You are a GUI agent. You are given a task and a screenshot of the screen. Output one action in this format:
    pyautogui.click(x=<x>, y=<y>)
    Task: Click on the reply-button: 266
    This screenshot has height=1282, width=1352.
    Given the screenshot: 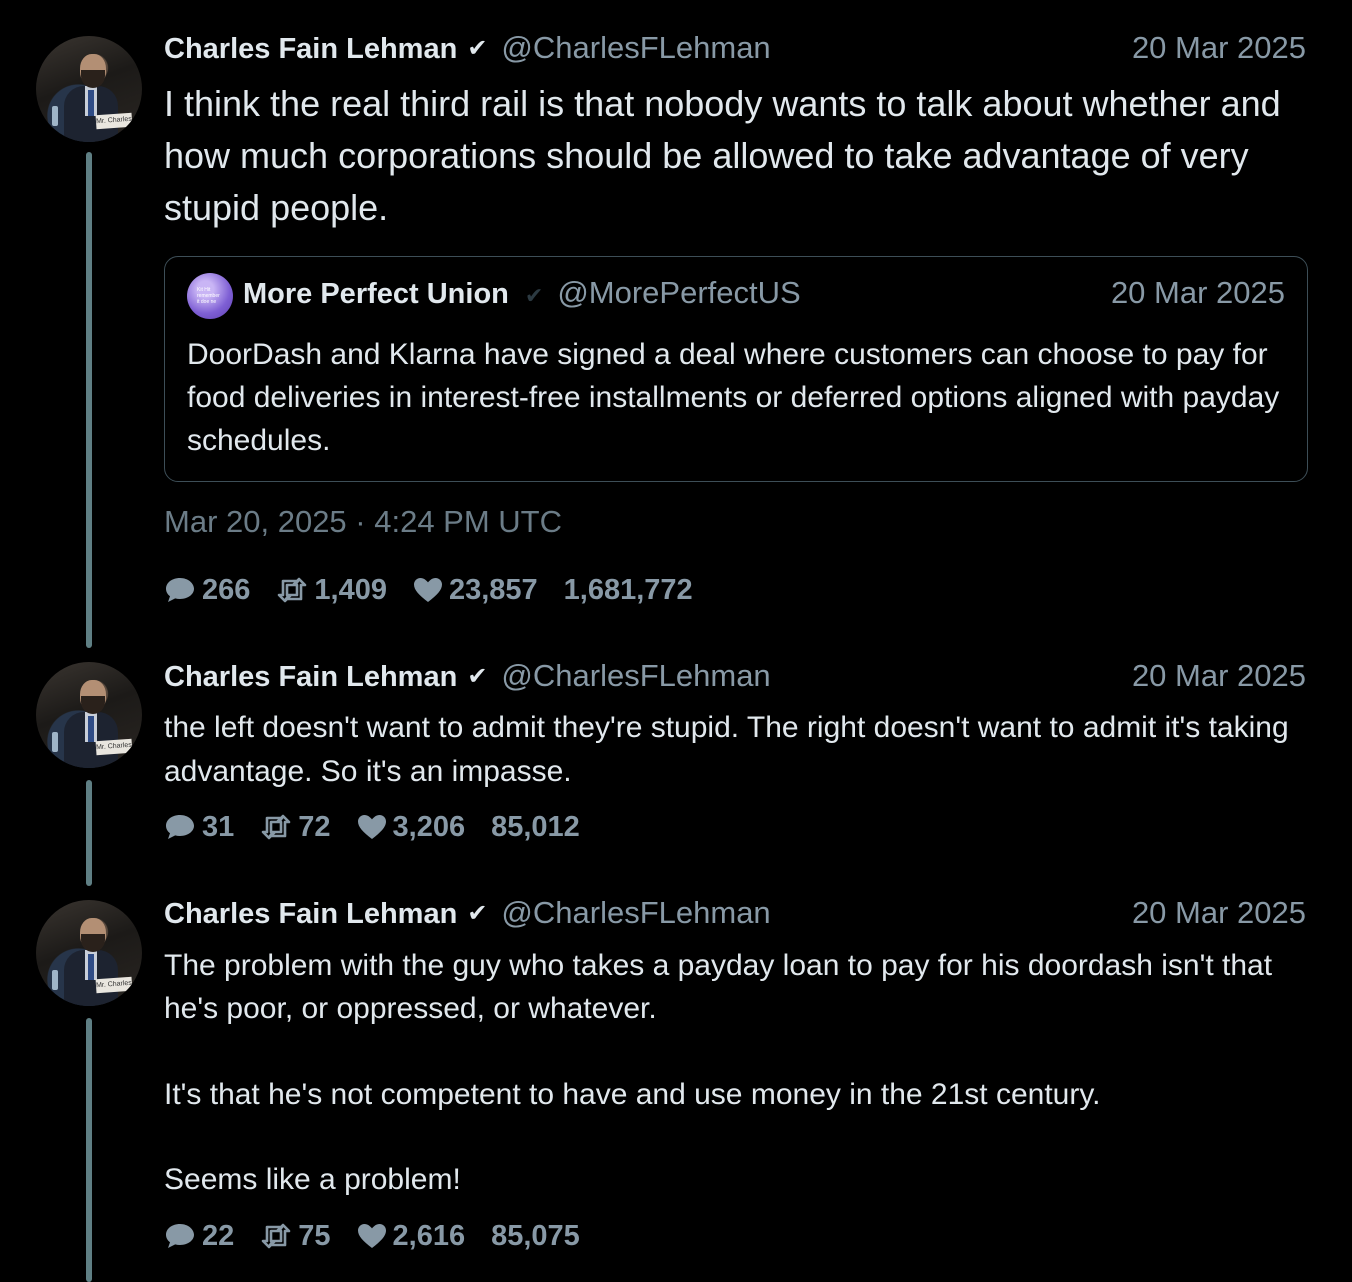 What is the action you would take?
    pyautogui.click(x=207, y=590)
    